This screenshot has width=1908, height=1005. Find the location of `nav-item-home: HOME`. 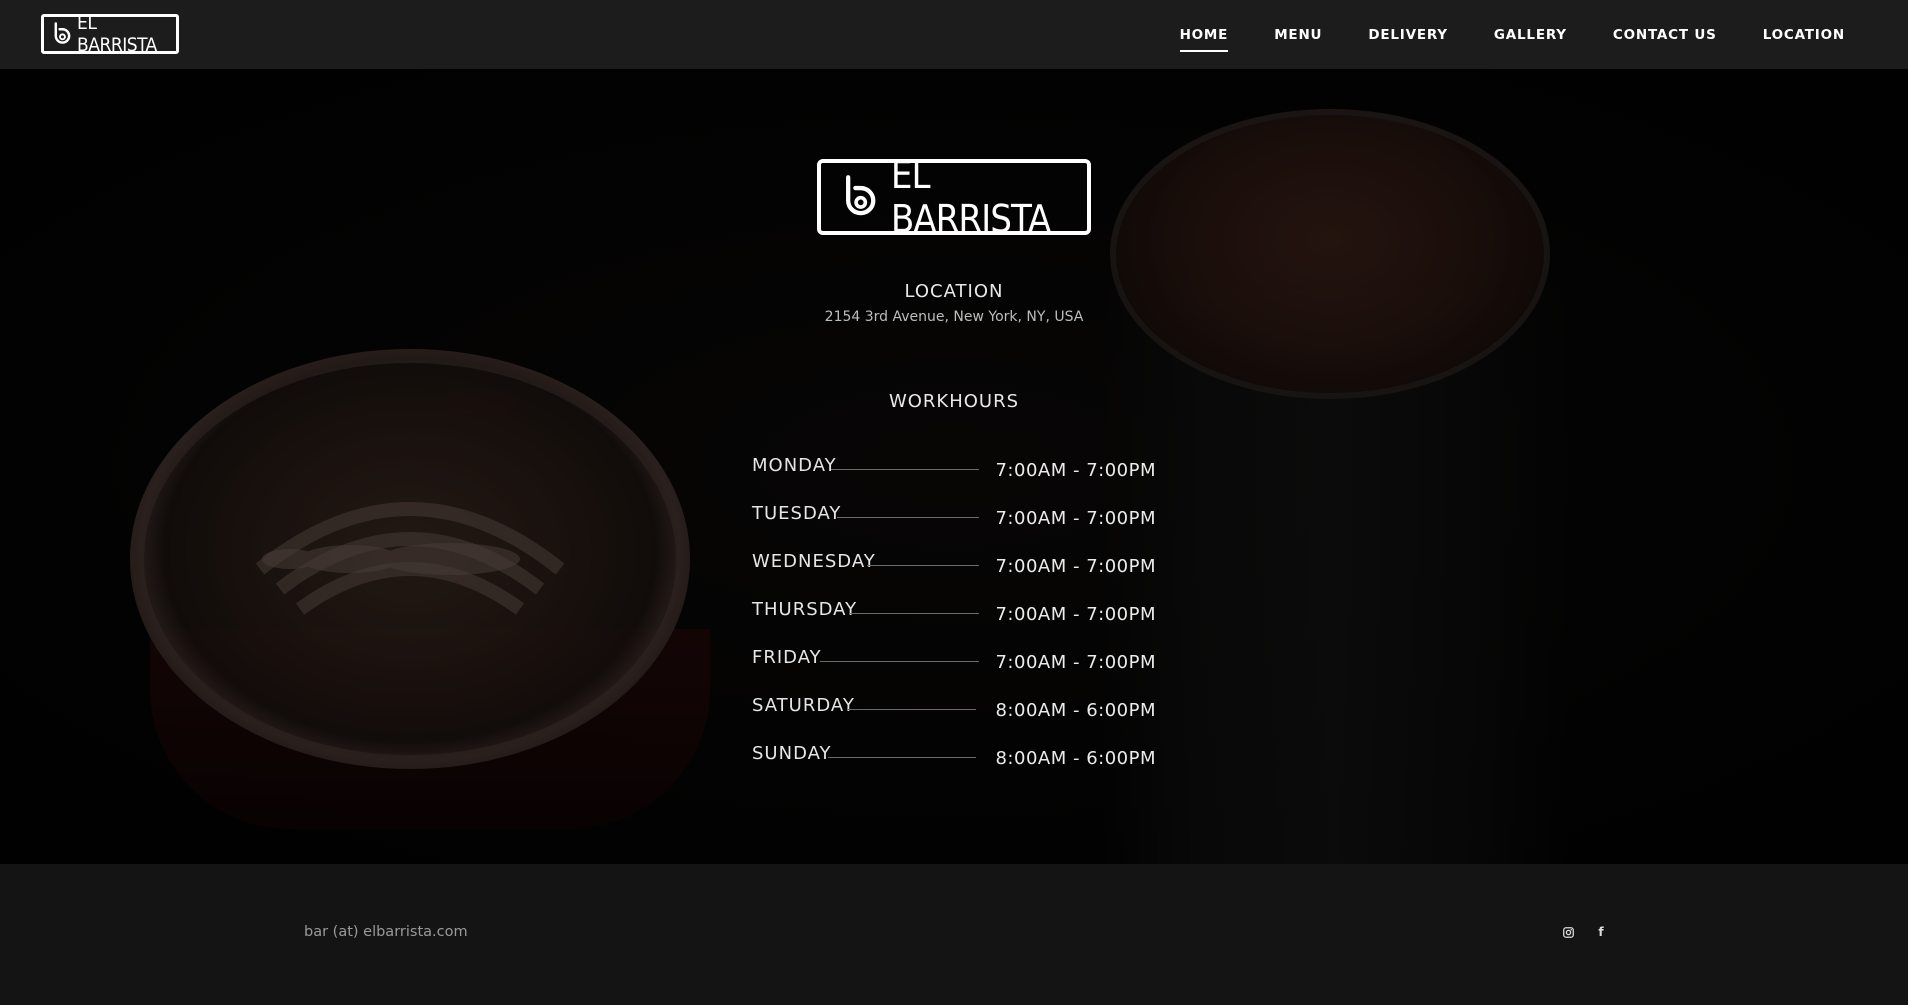

nav-item-home: HOME is located at coordinates (1204, 36).